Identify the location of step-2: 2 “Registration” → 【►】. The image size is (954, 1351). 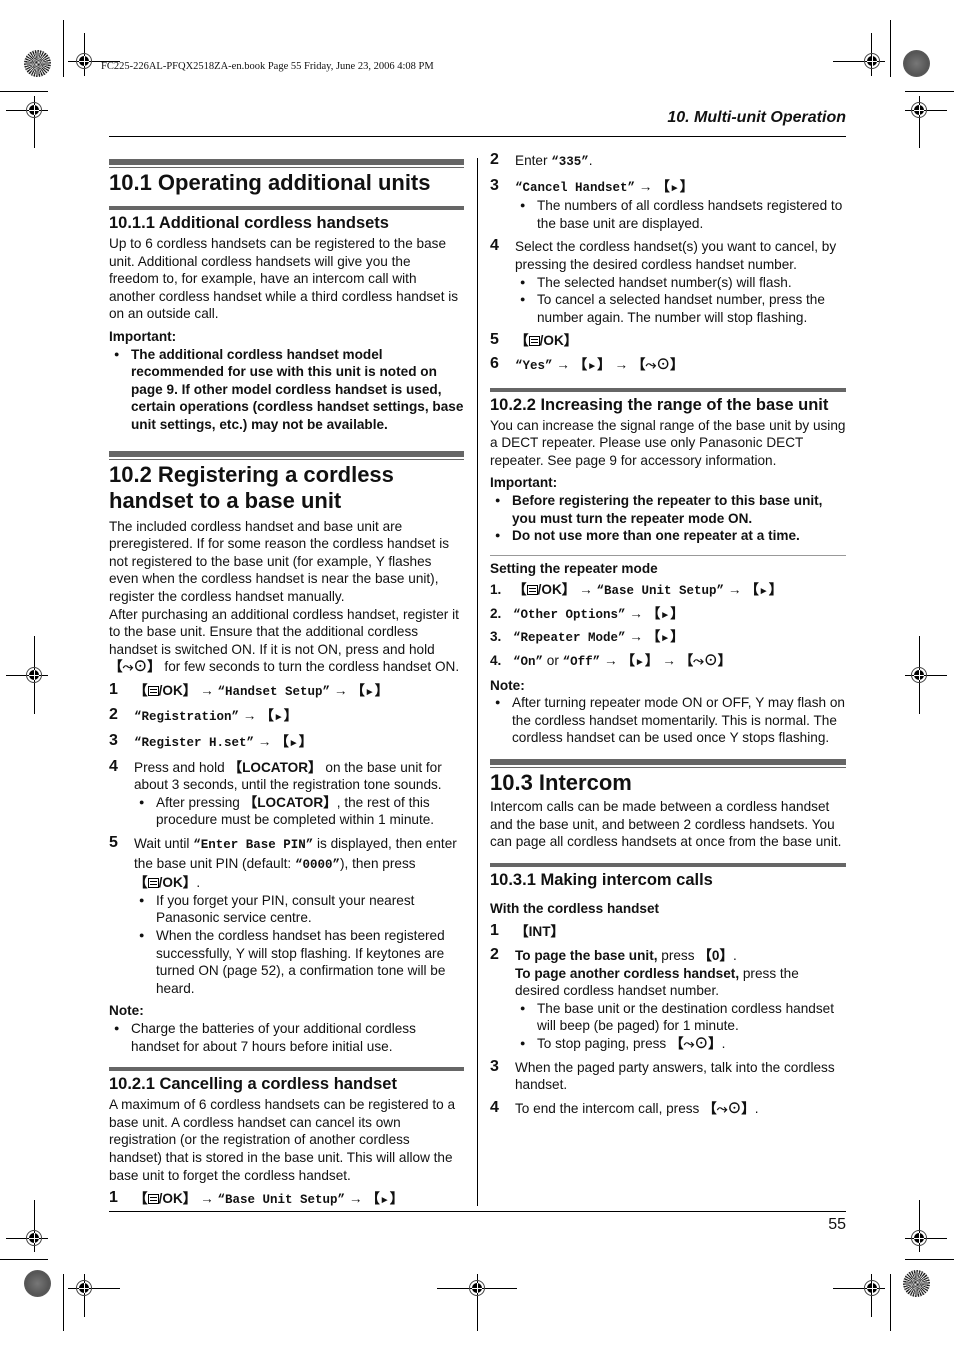
(203, 715).